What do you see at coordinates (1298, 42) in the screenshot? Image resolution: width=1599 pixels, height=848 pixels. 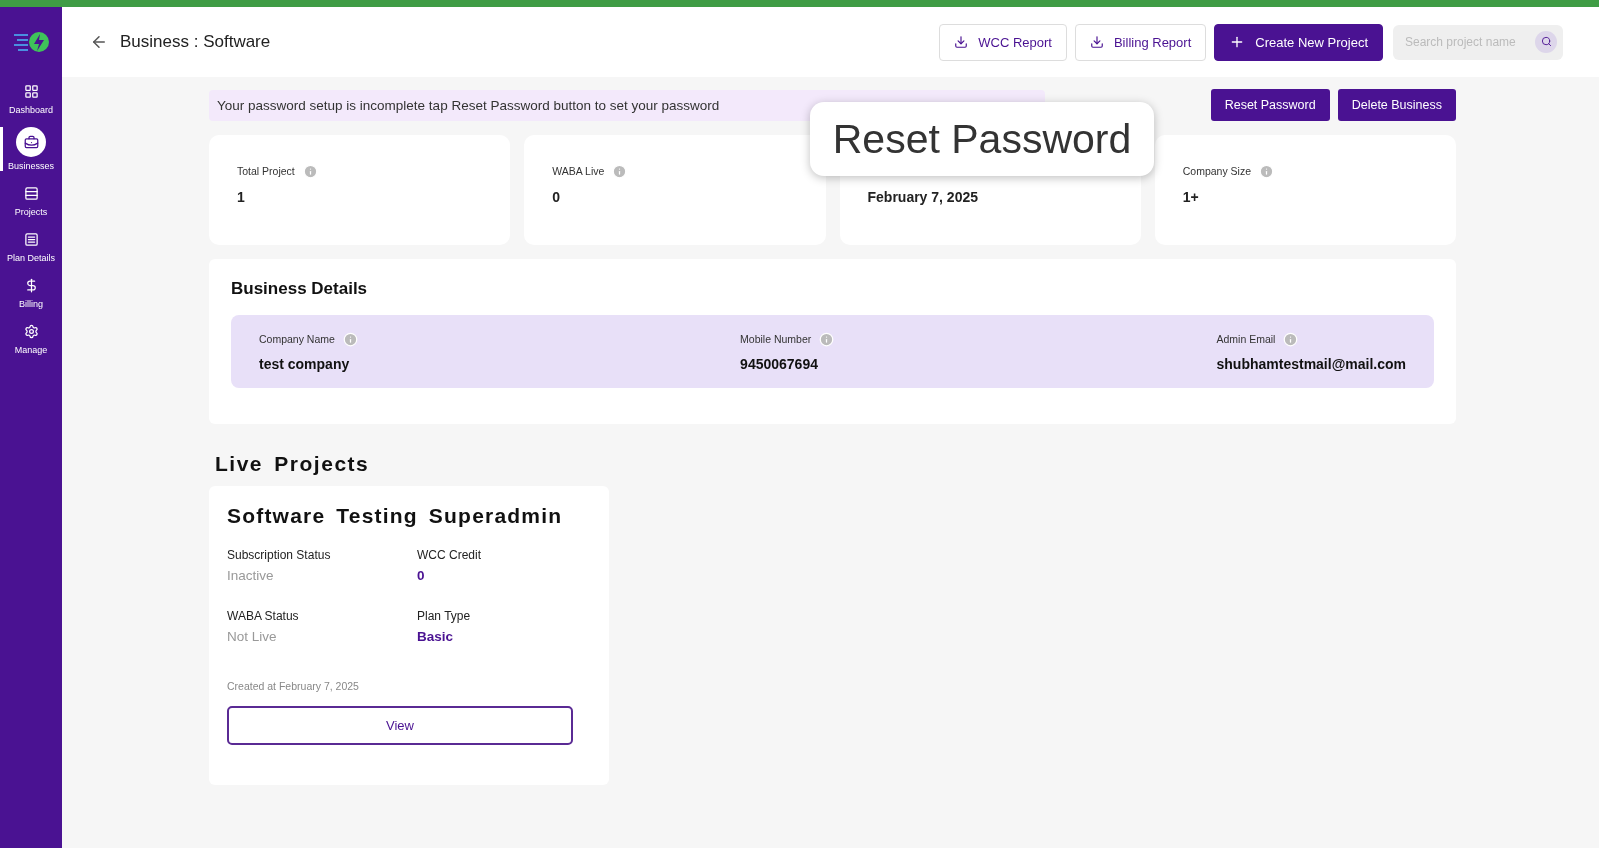 I see `create-project-button: Create New Project` at bounding box center [1298, 42].